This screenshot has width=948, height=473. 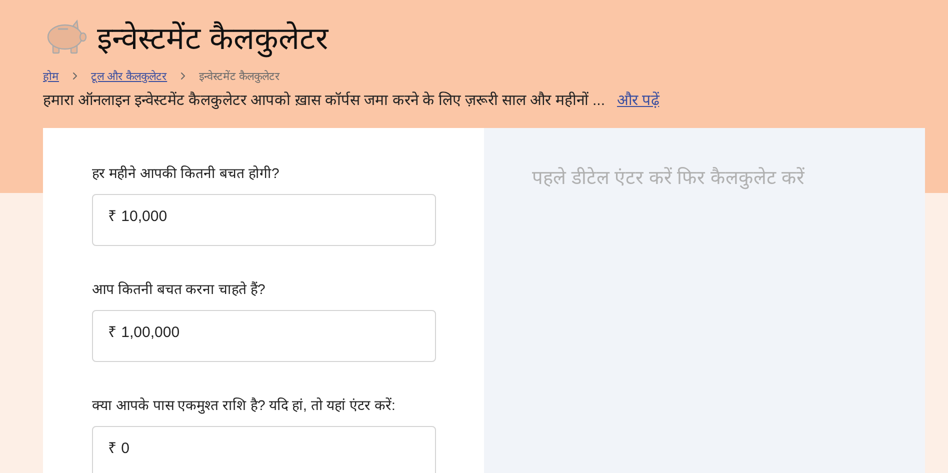 What do you see at coordinates (264, 449) in the screenshot?
I see `amount-input: ₹ 0` at bounding box center [264, 449].